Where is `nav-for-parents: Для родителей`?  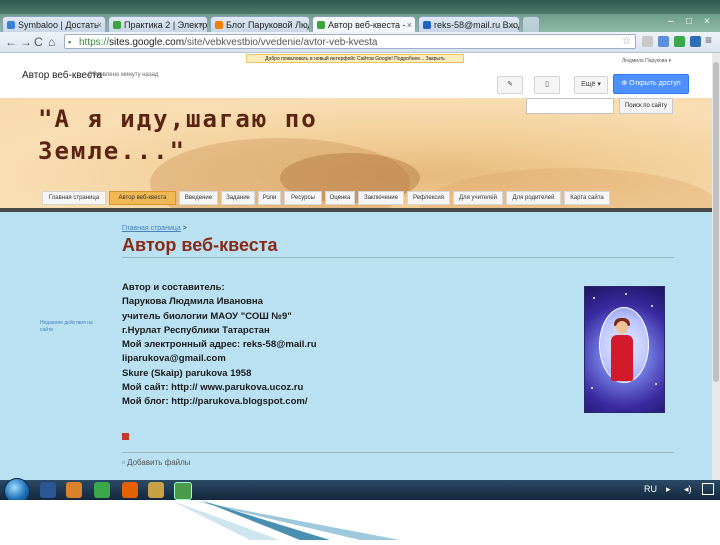
nav-for-parents: Для родителей is located at coordinates (533, 198).